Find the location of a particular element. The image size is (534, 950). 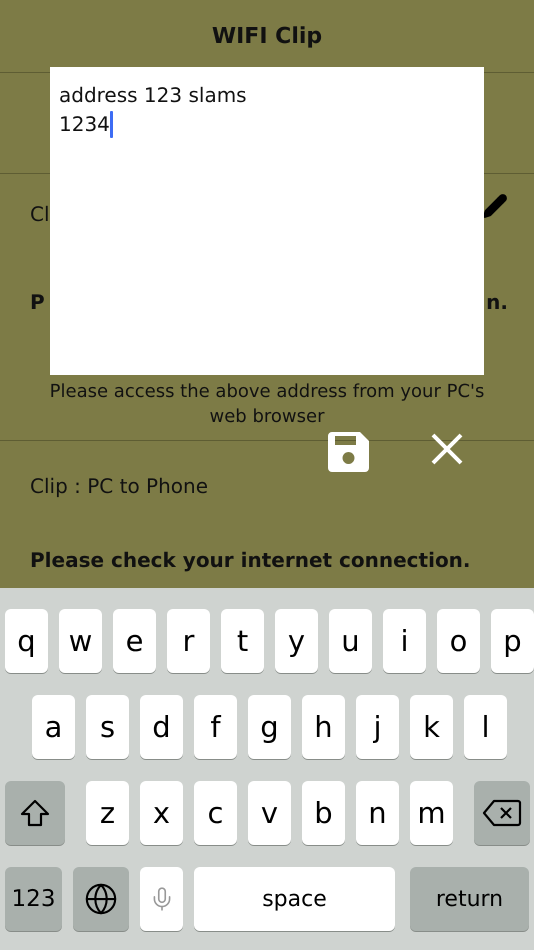

letter-key: c is located at coordinates (215, 813).